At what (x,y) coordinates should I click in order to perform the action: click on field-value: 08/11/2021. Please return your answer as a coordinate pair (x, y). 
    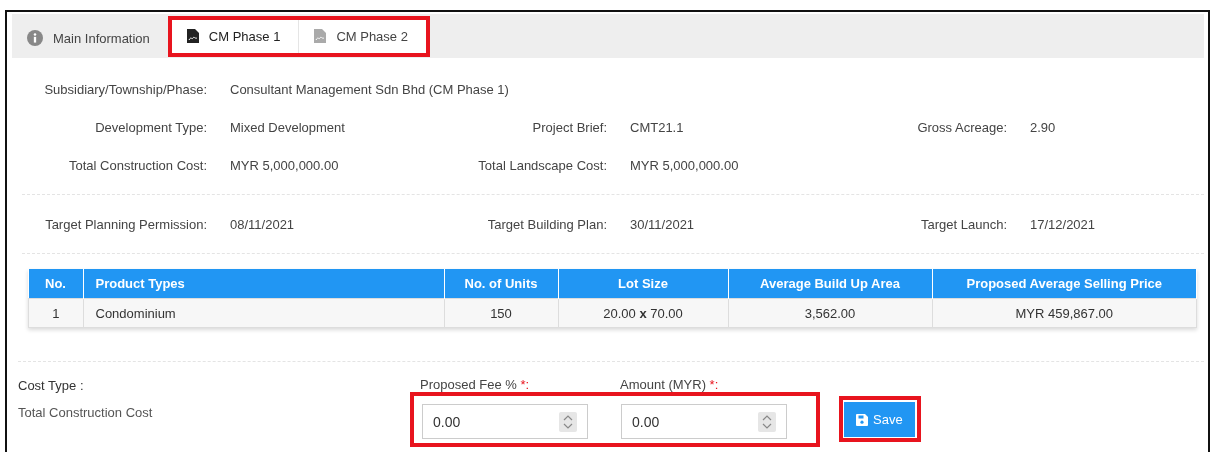
    Looking at the image, I should click on (262, 224).